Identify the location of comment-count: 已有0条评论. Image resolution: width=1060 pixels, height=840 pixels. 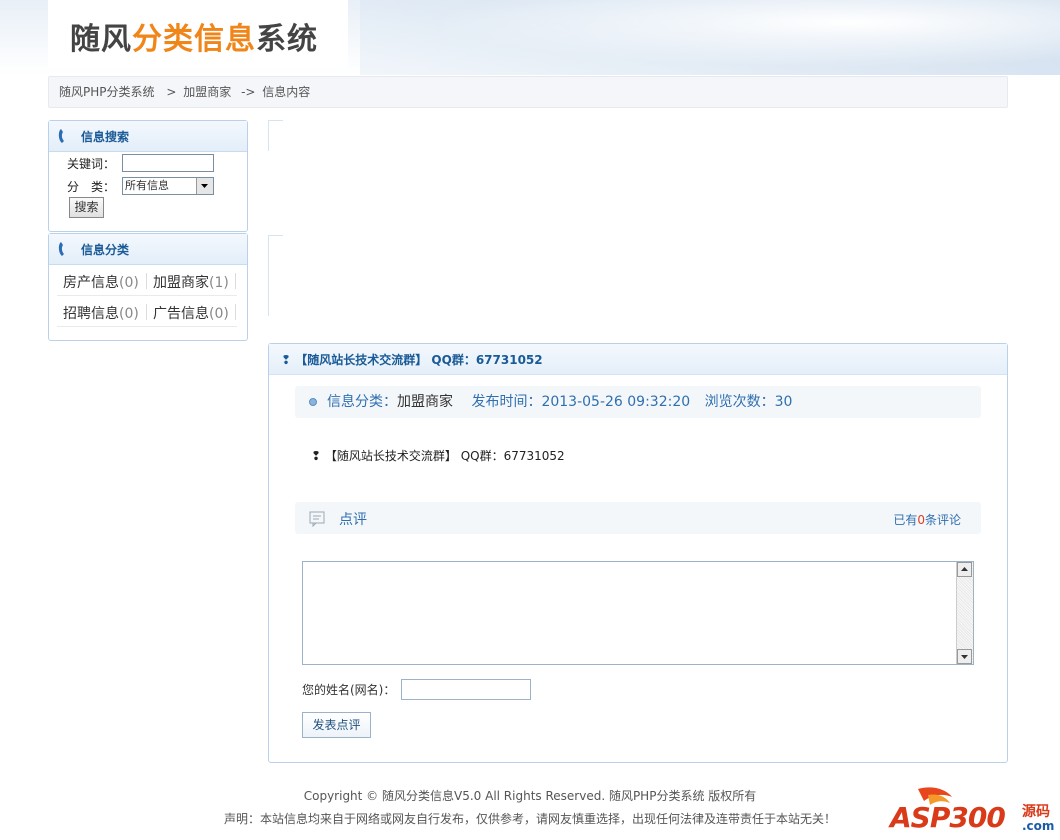
(927, 520).